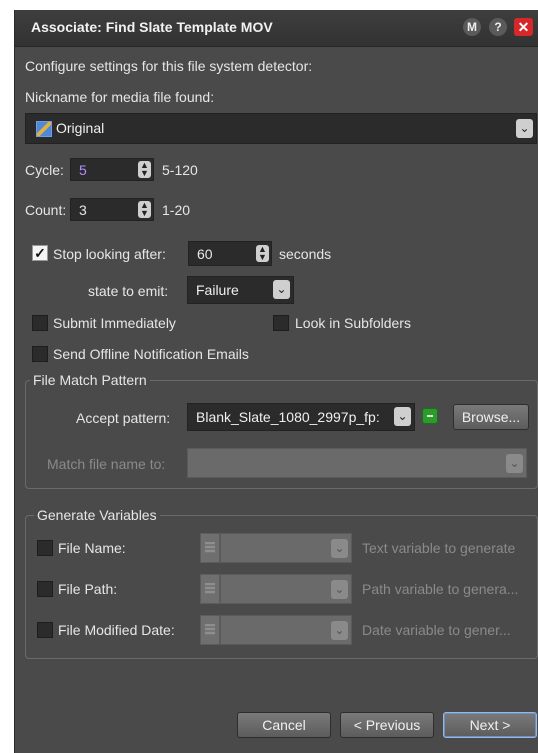 The image size is (538, 753). I want to click on remove-pattern-button, so click(430, 416).